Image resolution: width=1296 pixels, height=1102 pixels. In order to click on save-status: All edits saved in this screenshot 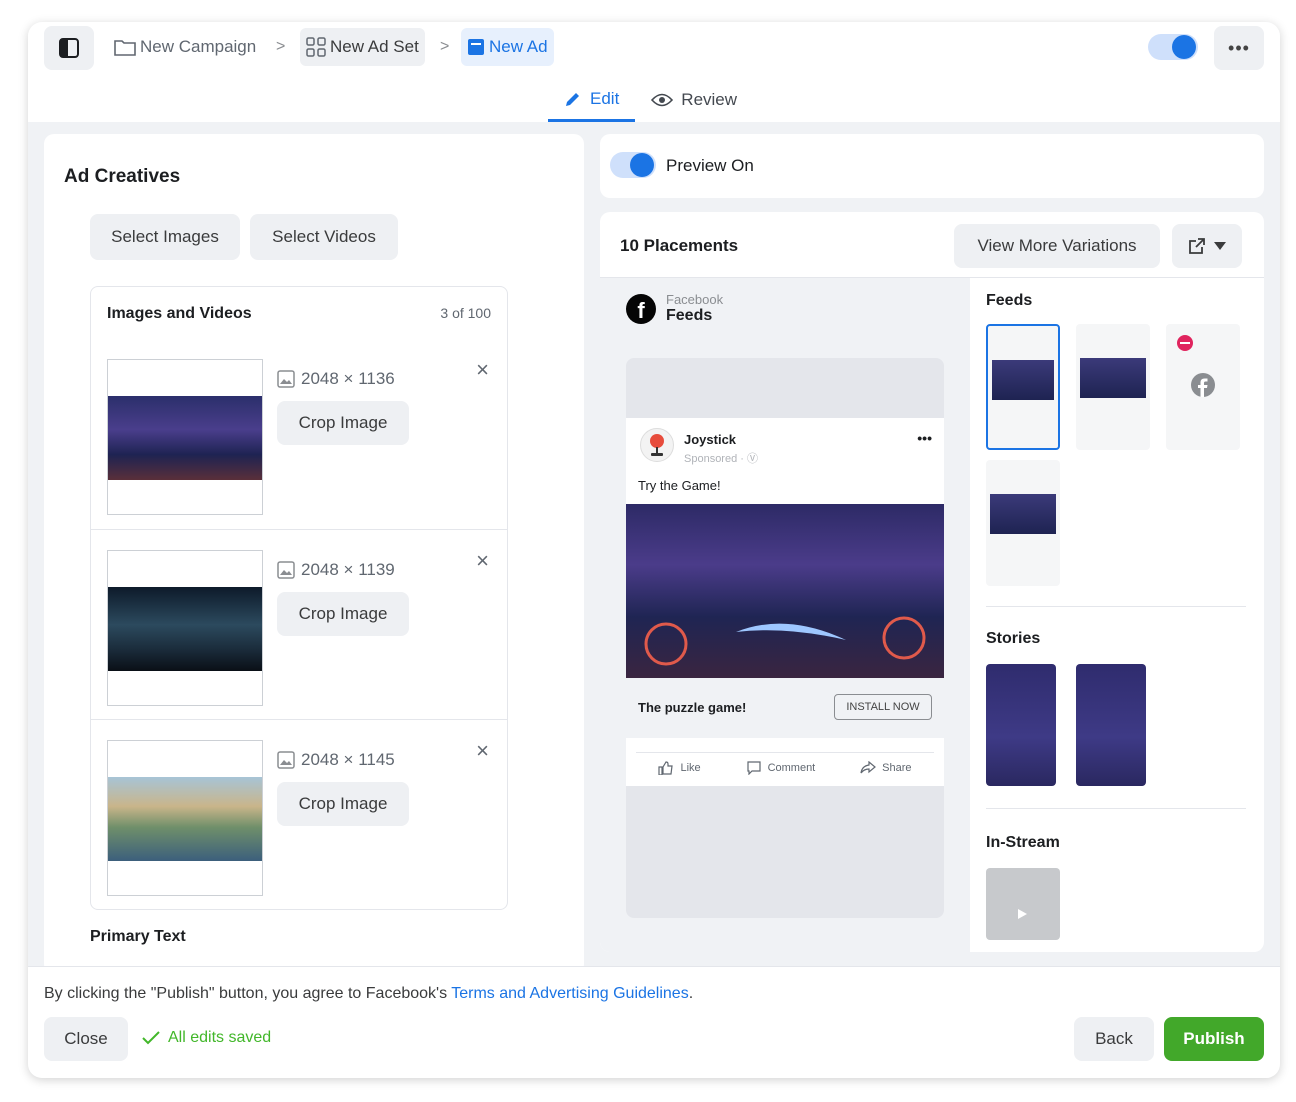, I will do `click(206, 1038)`.